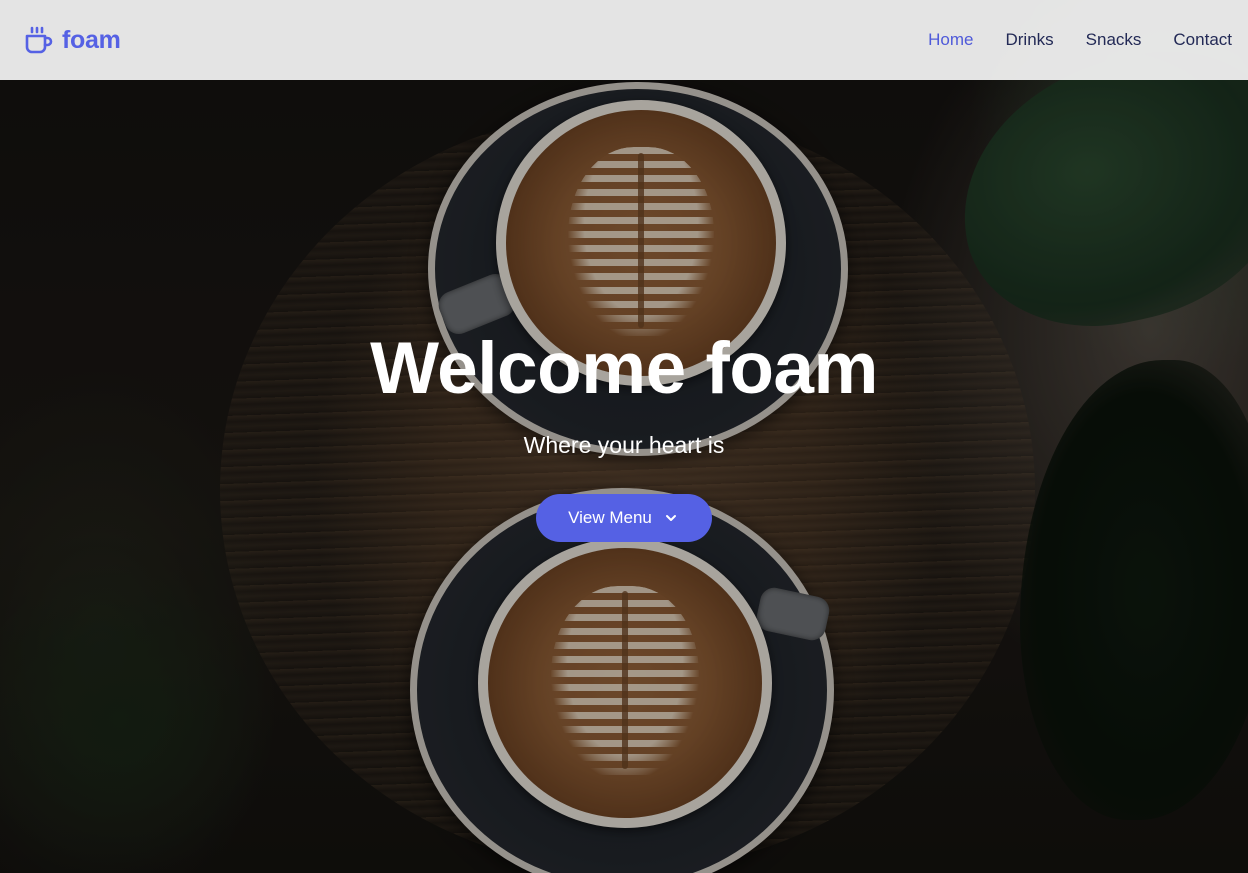 The width and height of the screenshot is (1248, 873). I want to click on nav-link-drinks: Drinks, so click(1029, 40).